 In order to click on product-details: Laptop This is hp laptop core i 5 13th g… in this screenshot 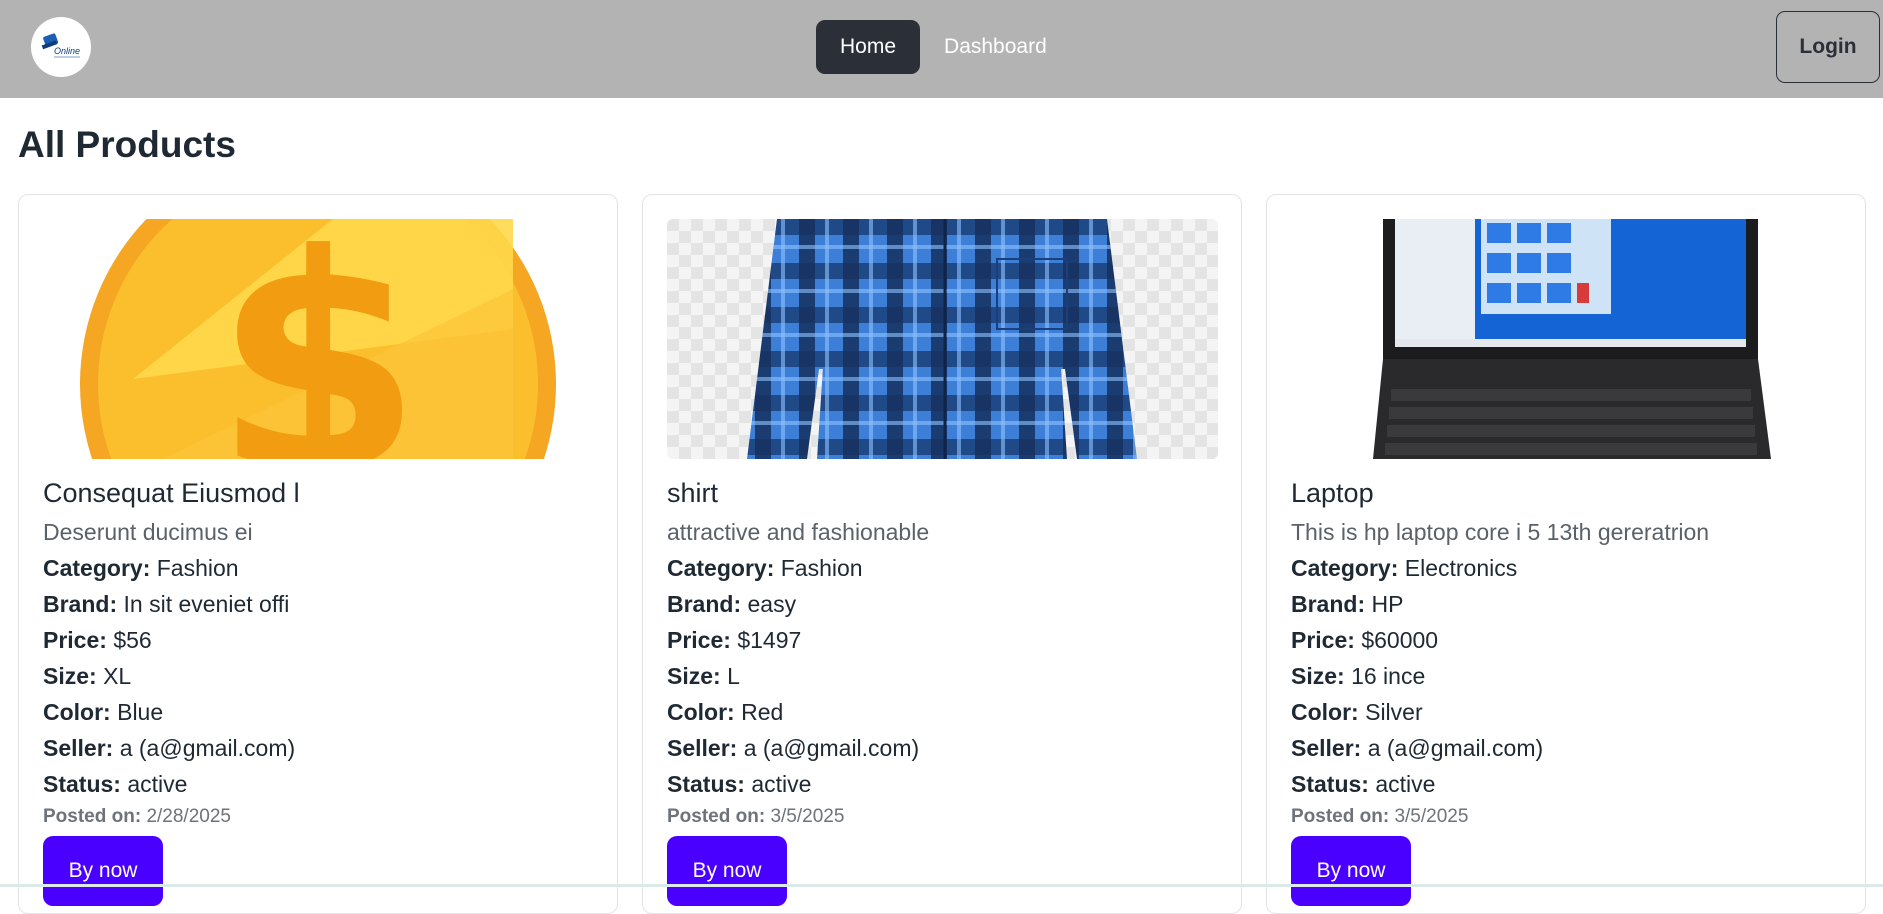, I will do `click(1567, 690)`.